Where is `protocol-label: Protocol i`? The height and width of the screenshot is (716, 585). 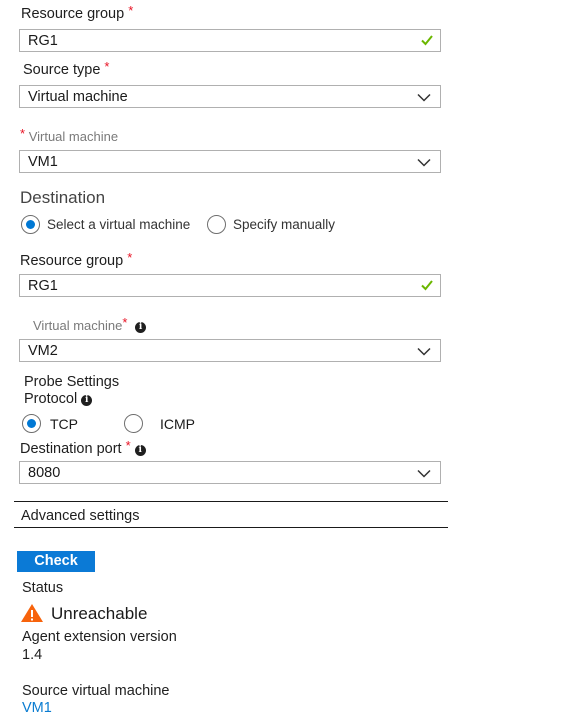
protocol-label: Protocol i is located at coordinates (58, 399).